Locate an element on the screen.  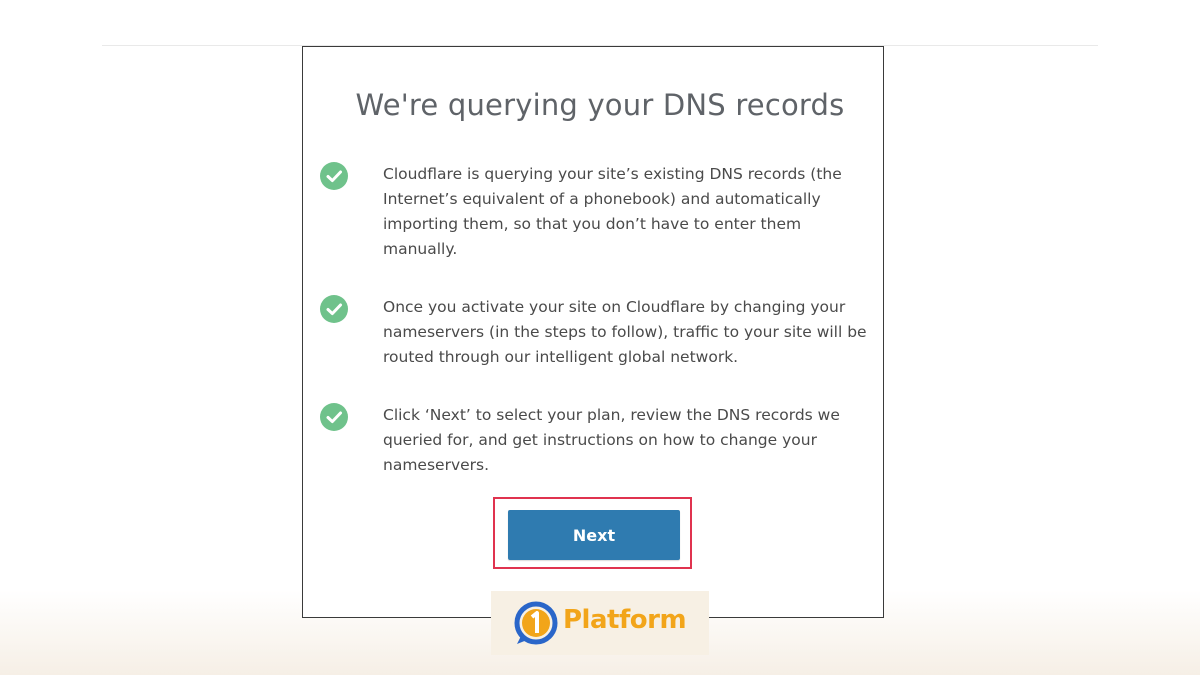
platform-logo-icon is located at coordinates (536, 623).